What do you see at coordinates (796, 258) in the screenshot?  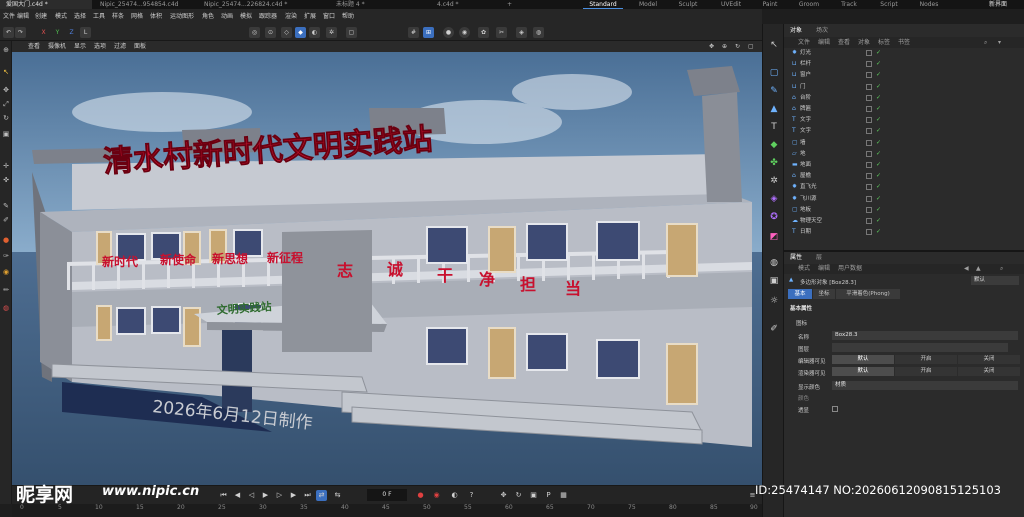 I see `tab-attributes: 属性` at bounding box center [796, 258].